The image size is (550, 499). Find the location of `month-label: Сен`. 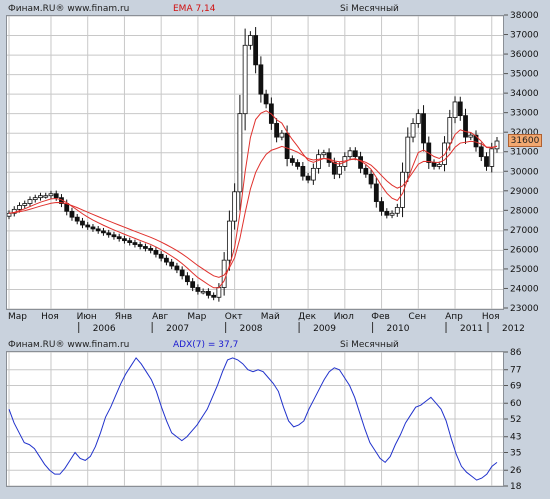

month-label: Сен is located at coordinates (417, 317).